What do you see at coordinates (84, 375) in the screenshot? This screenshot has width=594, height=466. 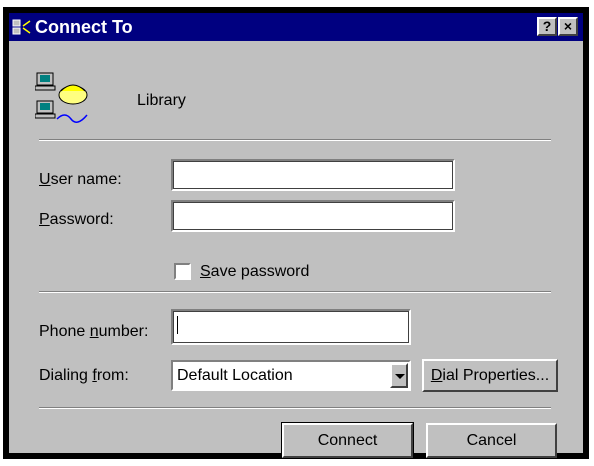 I see `dialing-from-label: Dialing from:` at bounding box center [84, 375].